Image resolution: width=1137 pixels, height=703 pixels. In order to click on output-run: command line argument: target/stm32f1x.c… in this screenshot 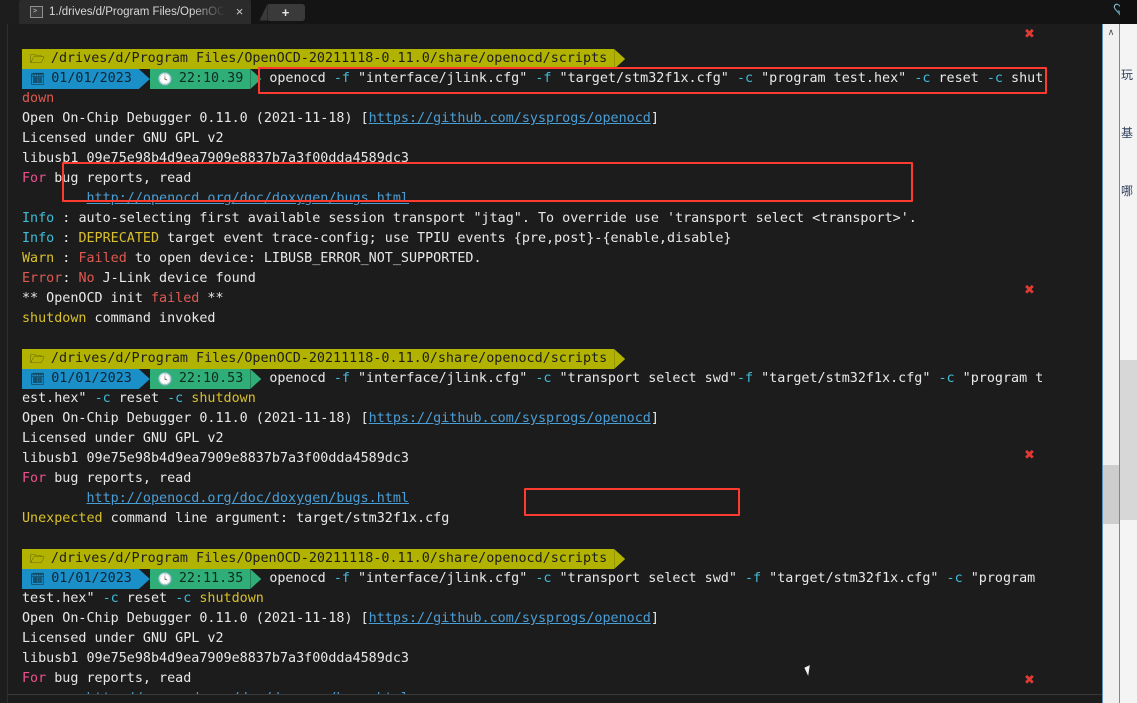, I will do `click(276, 518)`.